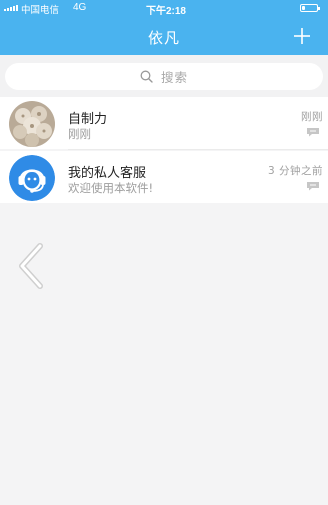 The height and width of the screenshot is (505, 328). I want to click on photo-avatar, so click(32, 124).